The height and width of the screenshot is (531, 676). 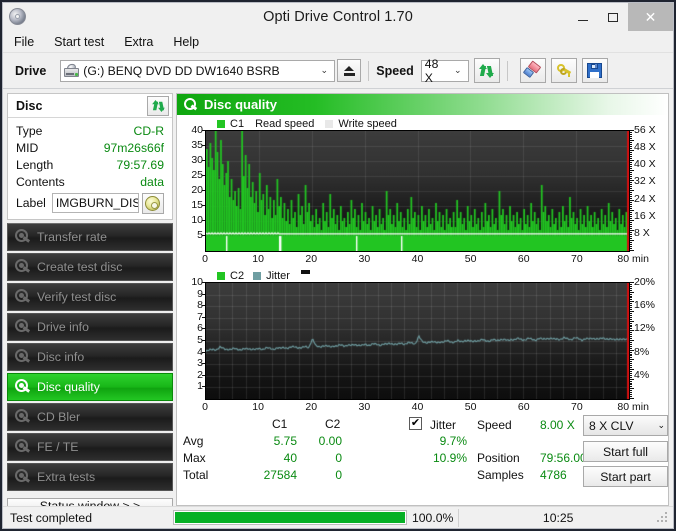 What do you see at coordinates (278, 275) in the screenshot?
I see `legend-label-jitter: Jitter` at bounding box center [278, 275].